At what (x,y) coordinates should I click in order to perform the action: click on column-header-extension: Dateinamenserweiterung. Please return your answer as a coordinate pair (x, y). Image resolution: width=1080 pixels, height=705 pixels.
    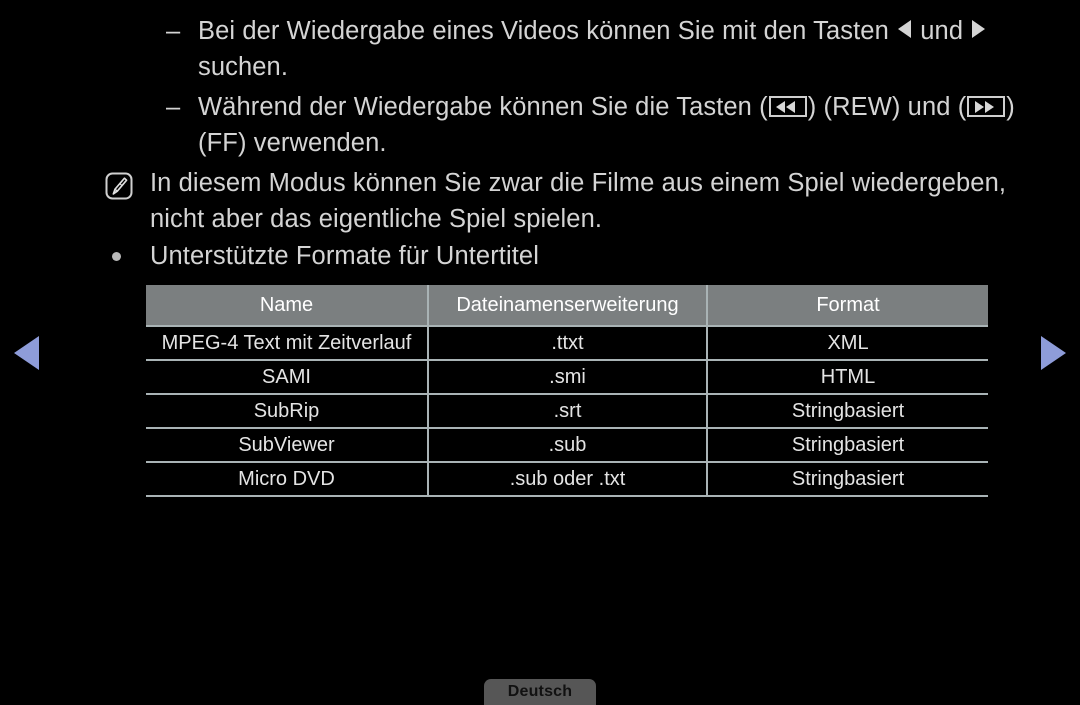
    Looking at the image, I should click on (567, 305).